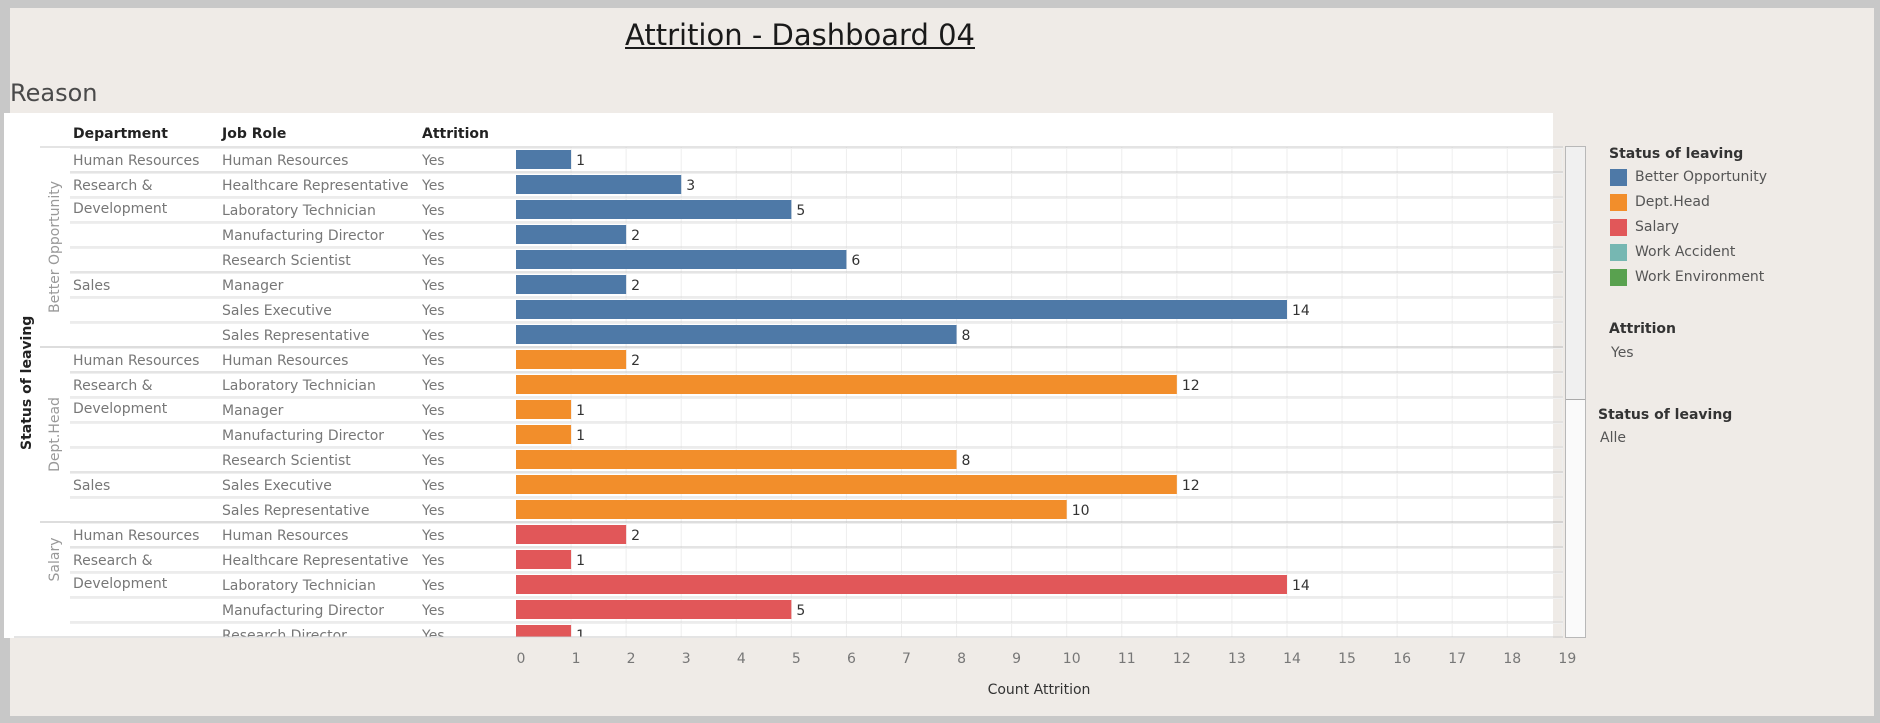 The height and width of the screenshot is (723, 1880). I want to click on status-group-label: Better Opportunity, so click(55, 247).